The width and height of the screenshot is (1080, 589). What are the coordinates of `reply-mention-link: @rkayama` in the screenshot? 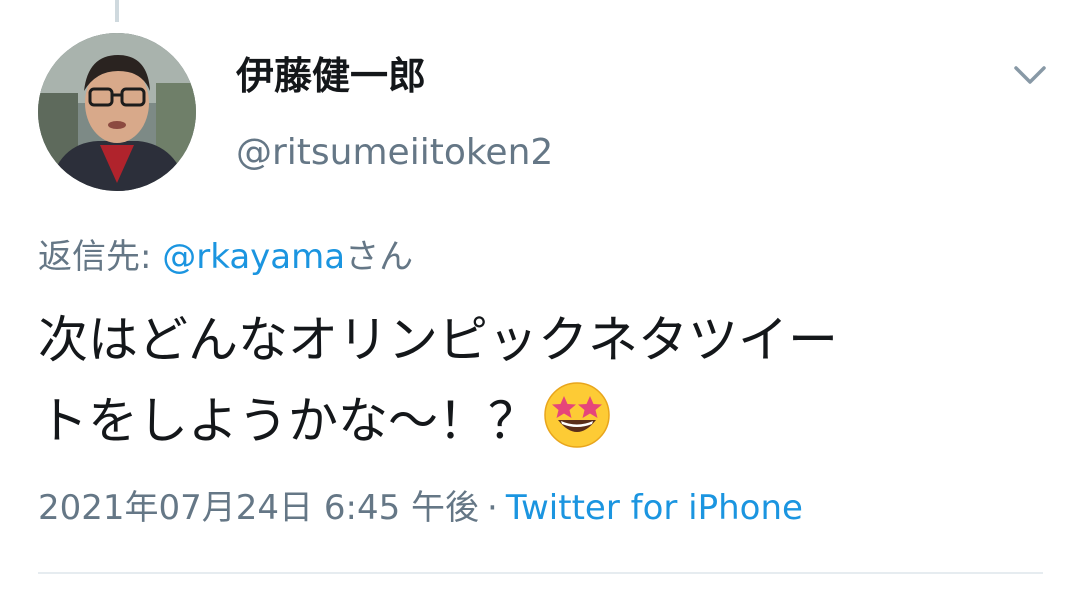 It's located at (253, 257).